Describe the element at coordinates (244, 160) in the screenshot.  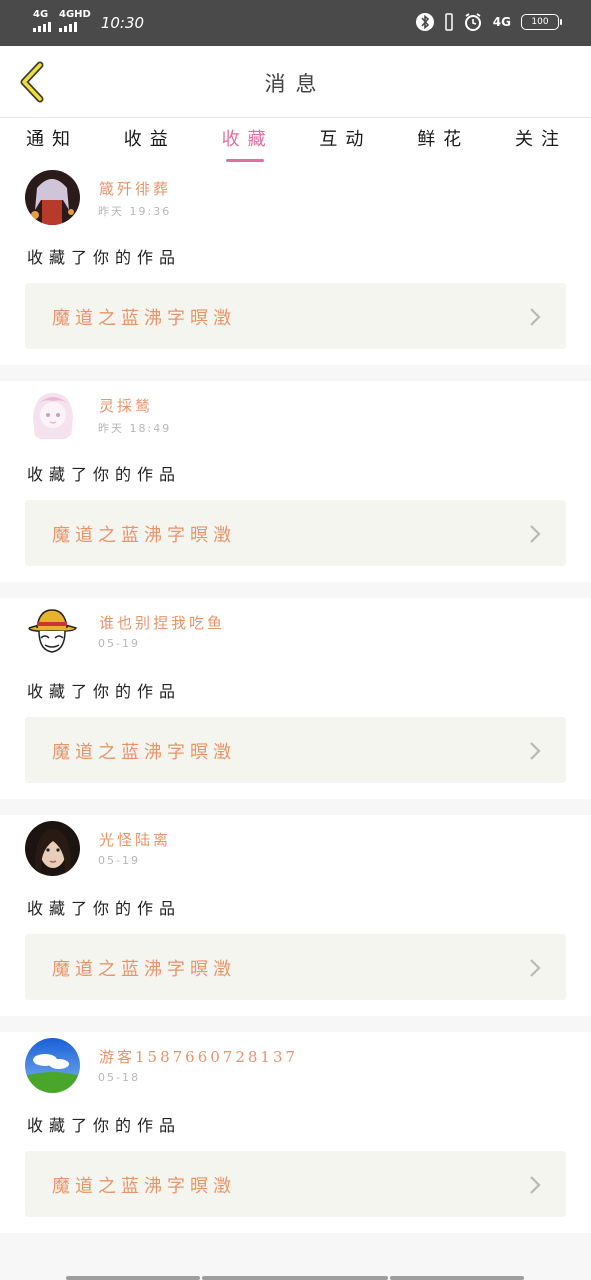
I see `active-tab-indicator` at that location.